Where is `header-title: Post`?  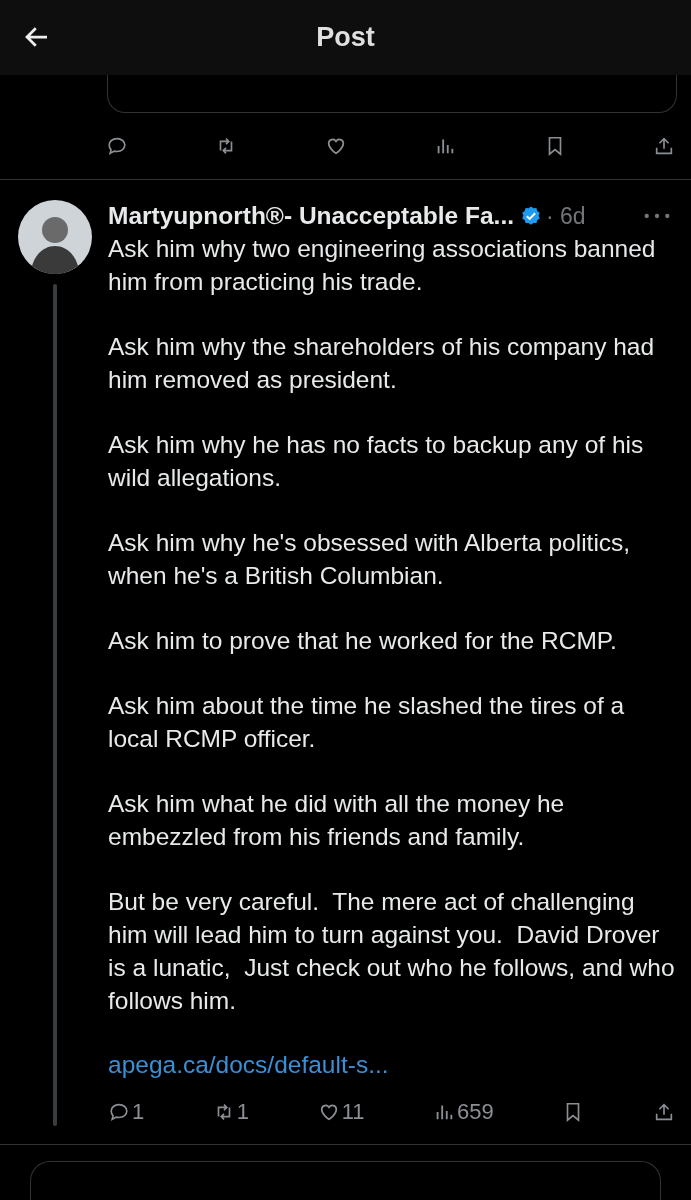
header-title: Post is located at coordinates (345, 37).